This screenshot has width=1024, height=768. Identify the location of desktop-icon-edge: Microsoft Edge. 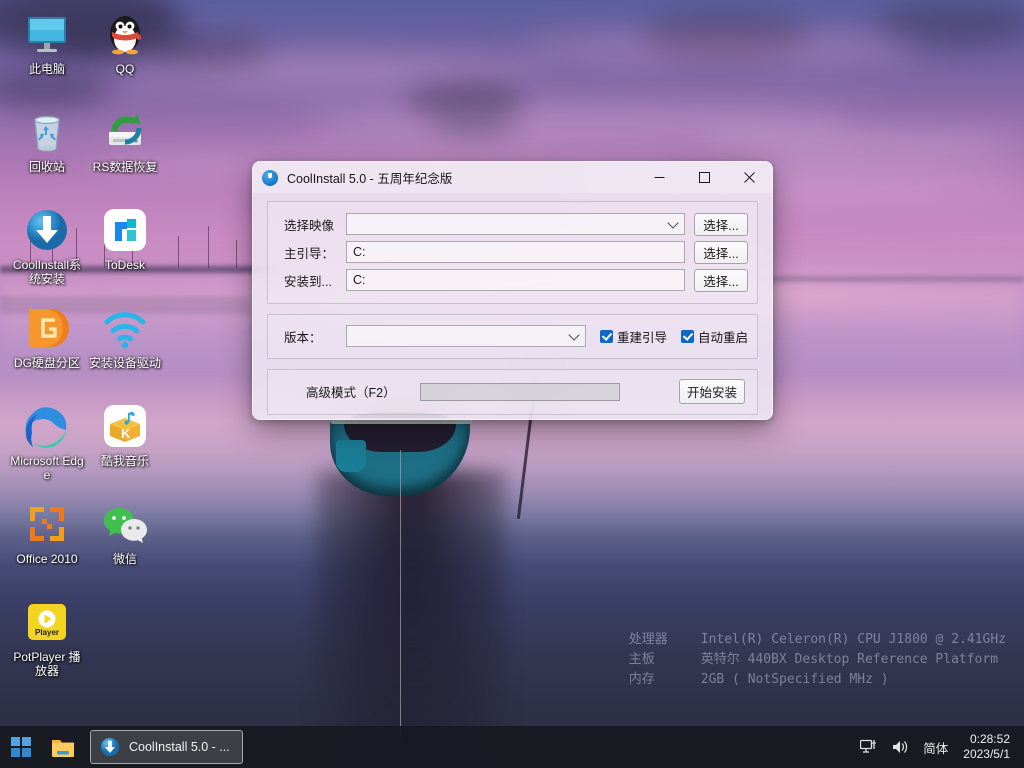
(47, 442).